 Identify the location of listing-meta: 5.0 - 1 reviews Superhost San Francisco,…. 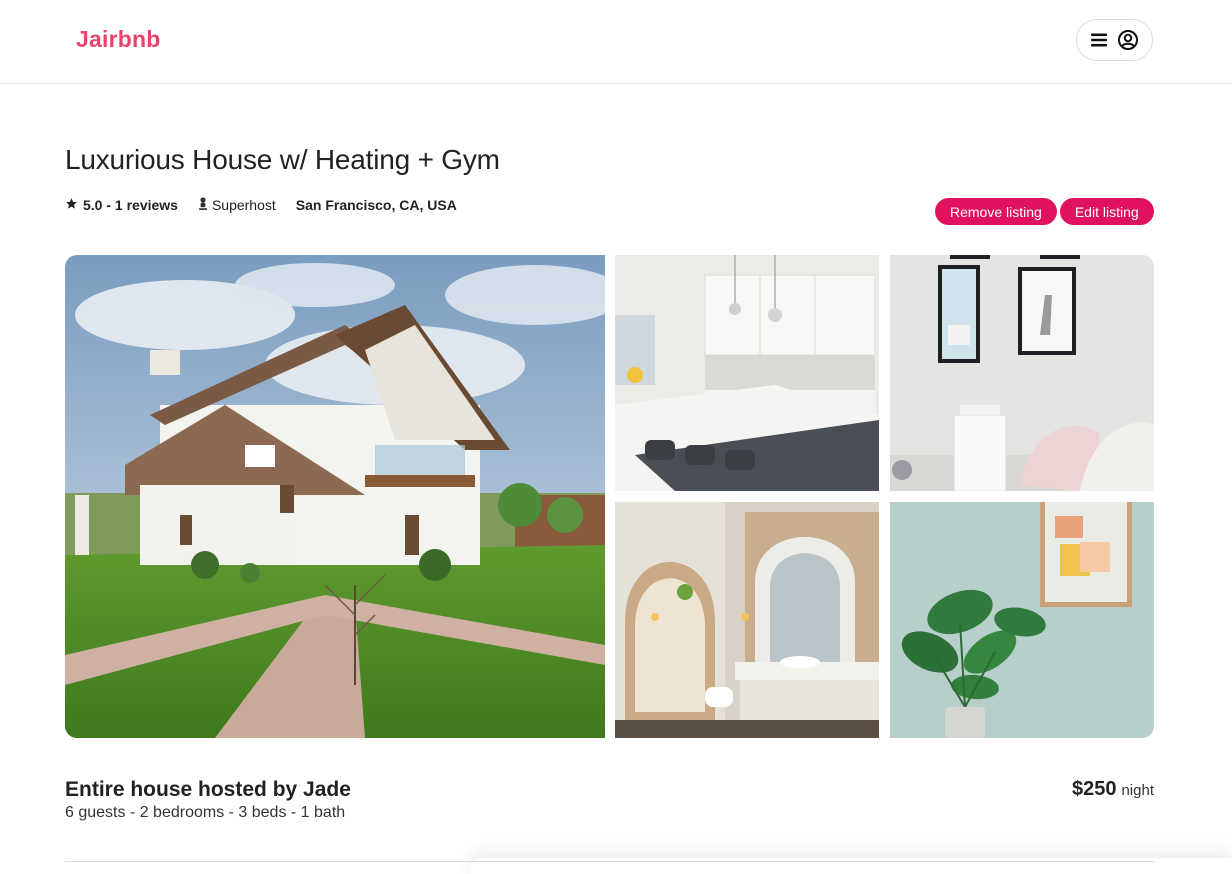
(261, 205).